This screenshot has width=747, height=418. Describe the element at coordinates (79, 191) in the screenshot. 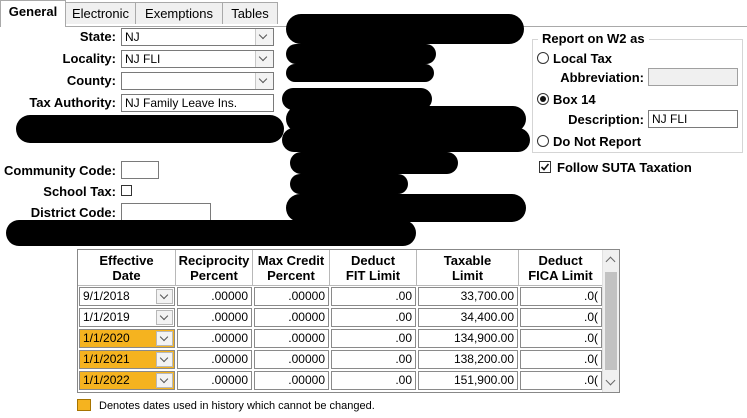

I see `school-tax-label: School Tax:` at that location.